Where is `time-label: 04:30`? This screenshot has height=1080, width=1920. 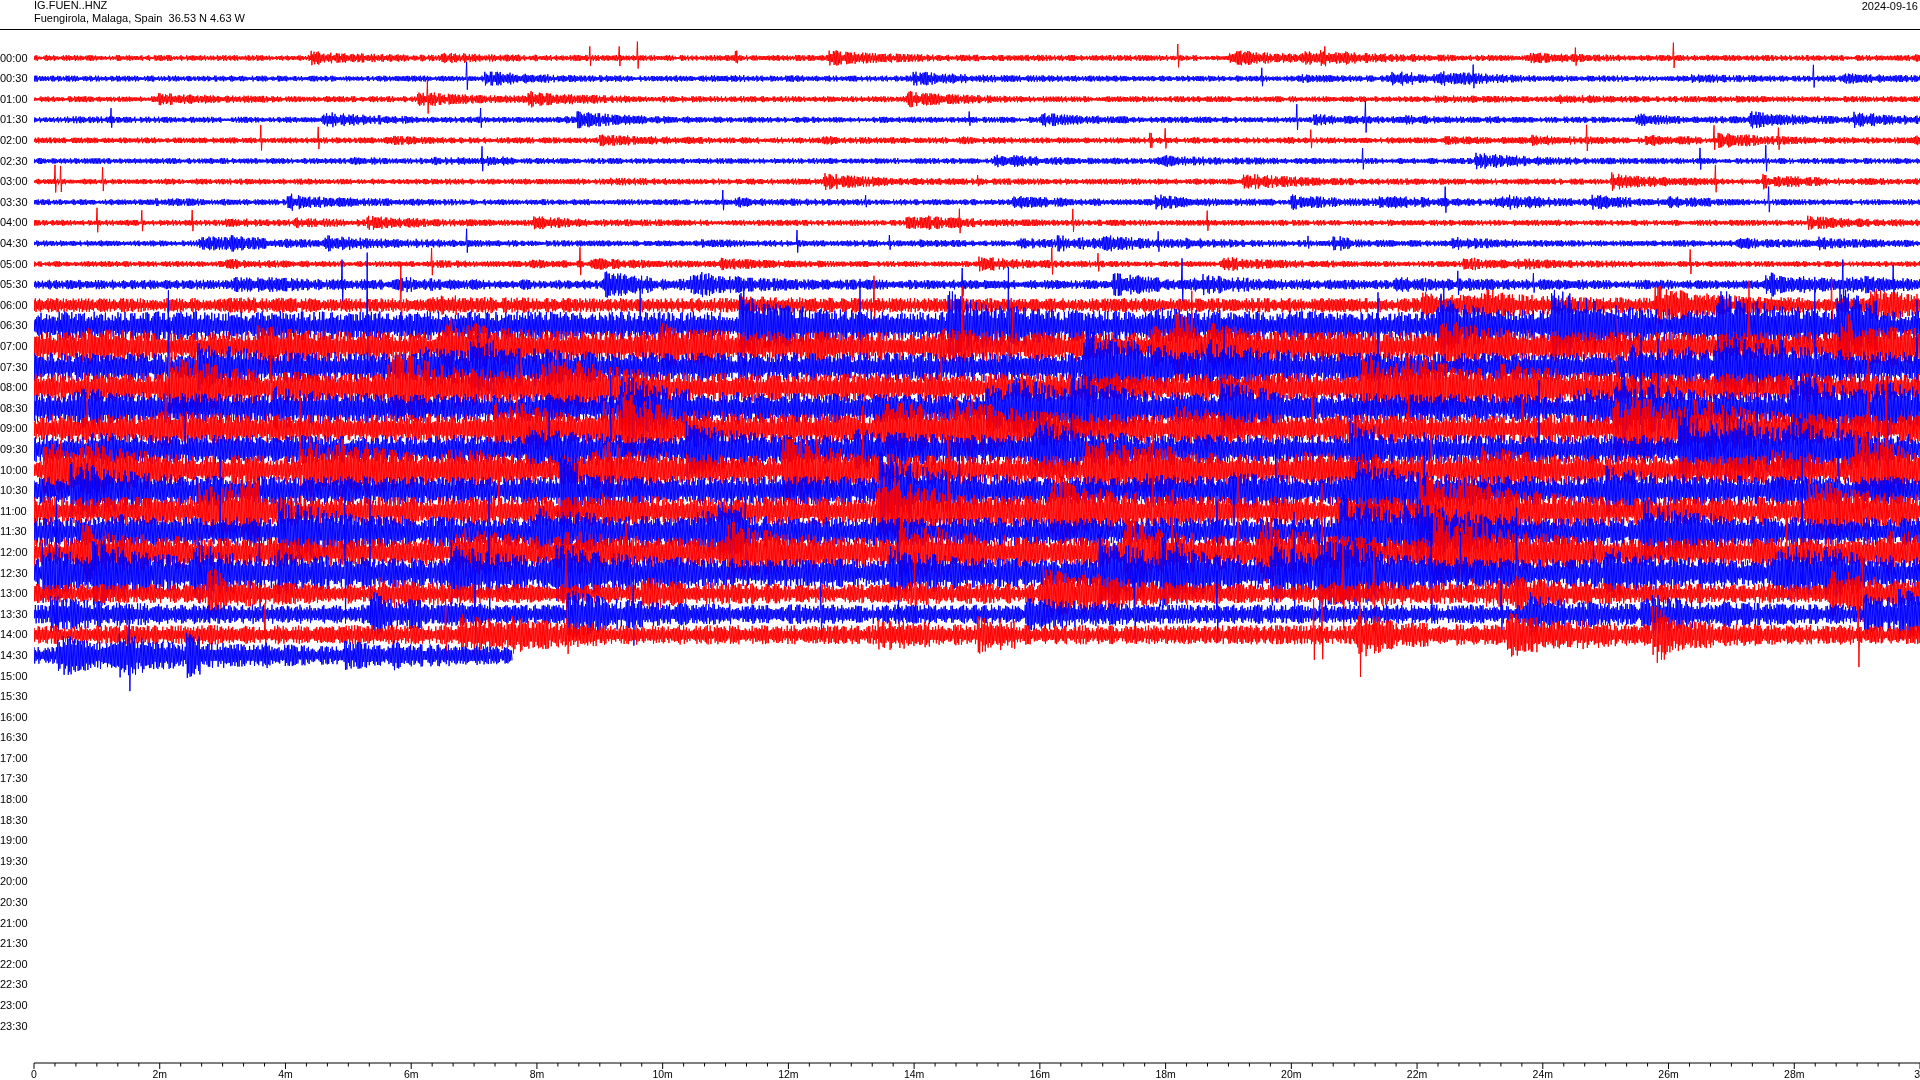
time-label: 04:30 is located at coordinates (14, 244).